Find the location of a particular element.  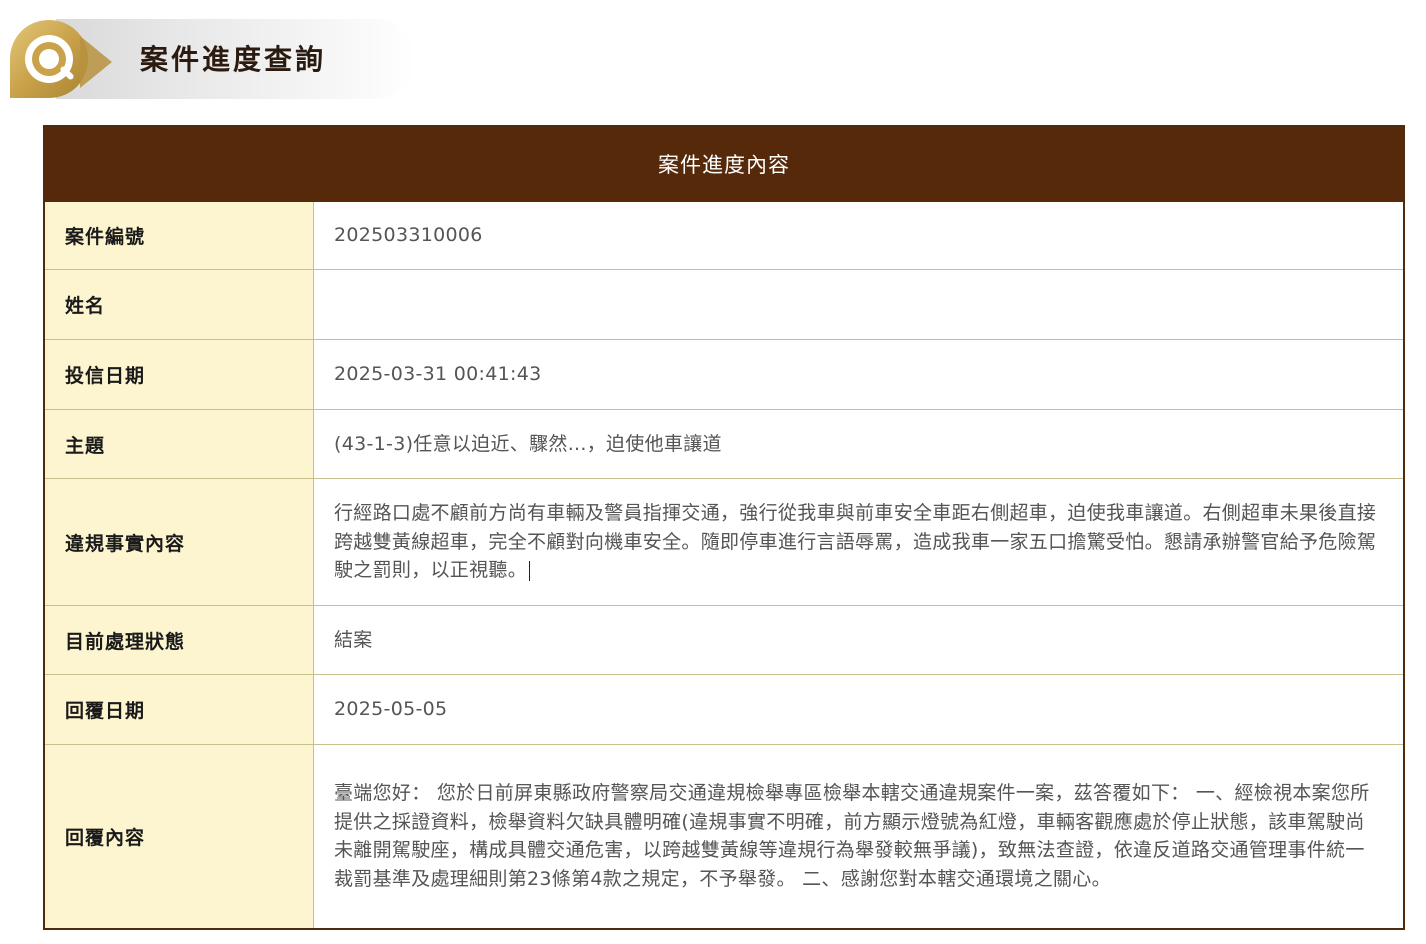

search-magnifier-icon is located at coordinates (61, 59).